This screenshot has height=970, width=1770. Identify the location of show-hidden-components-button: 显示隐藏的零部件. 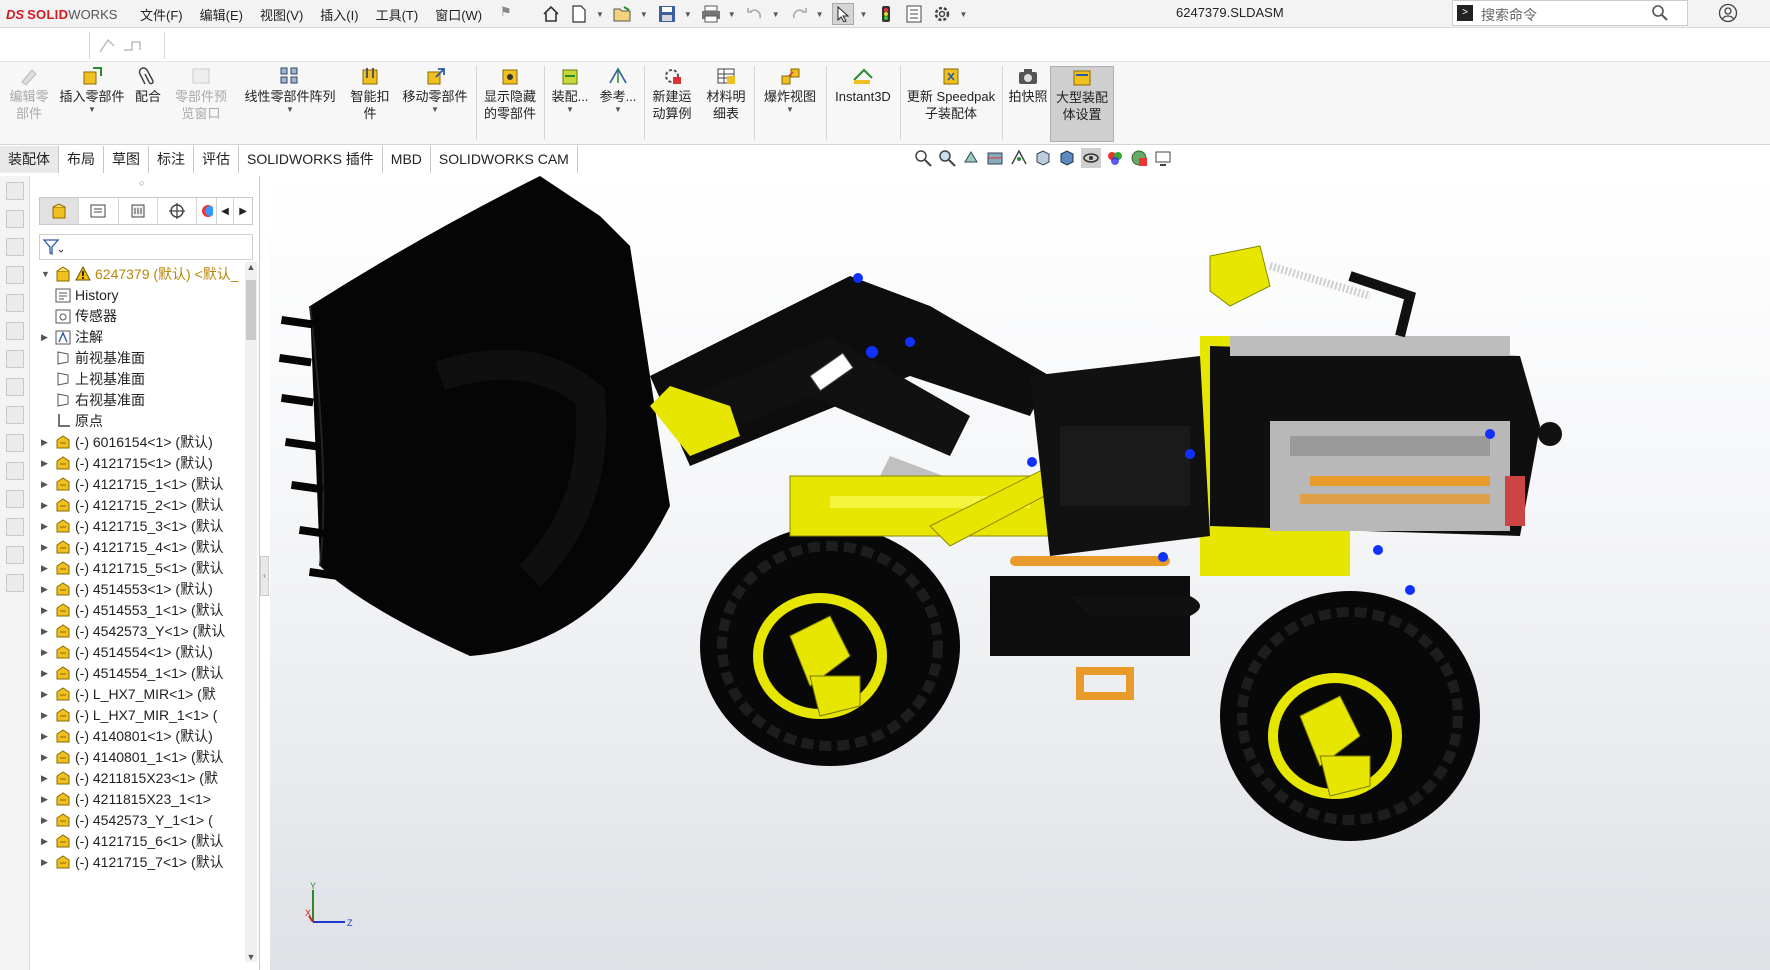
(510, 94).